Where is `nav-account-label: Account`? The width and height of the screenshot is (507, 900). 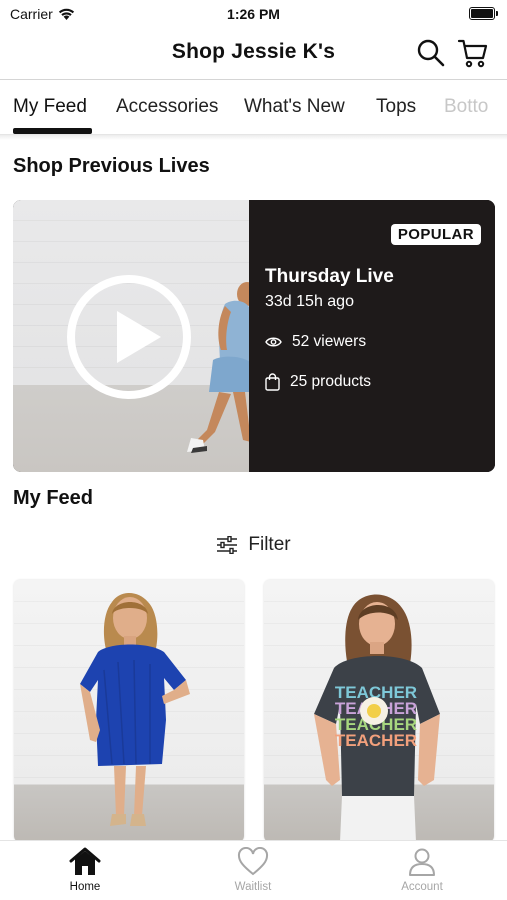 nav-account-label: Account is located at coordinates (422, 887).